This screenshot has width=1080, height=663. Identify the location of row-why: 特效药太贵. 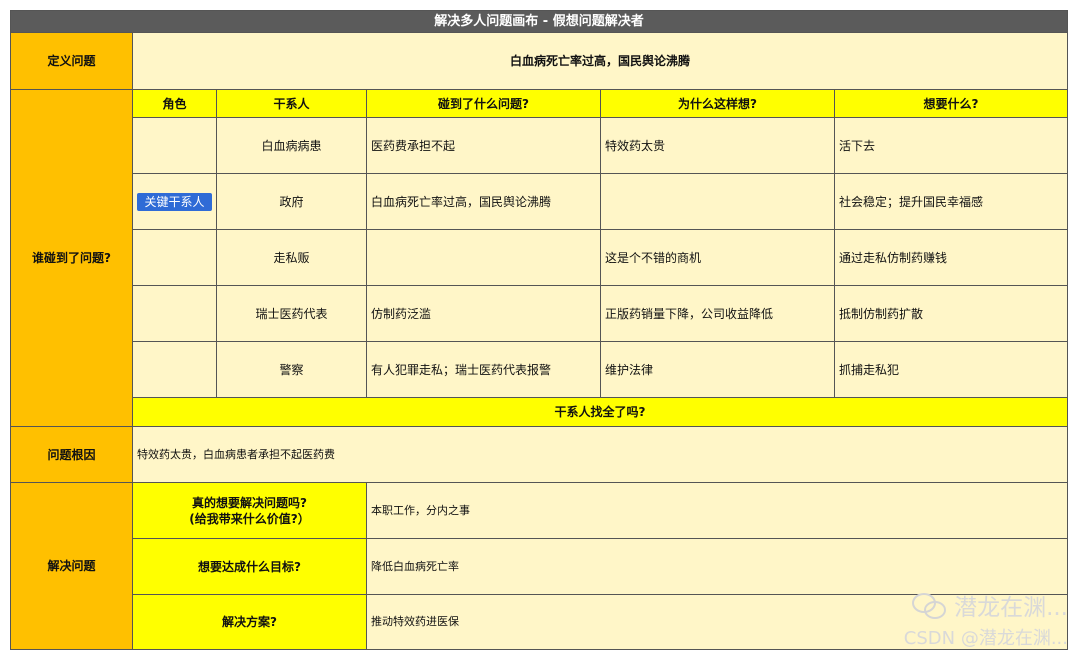
(718, 146).